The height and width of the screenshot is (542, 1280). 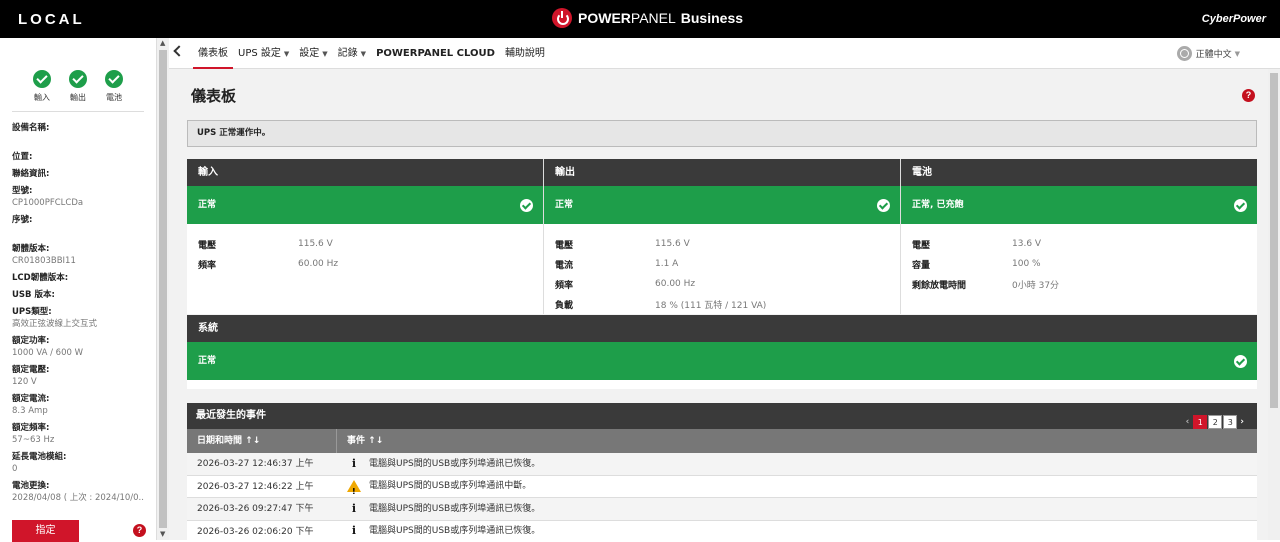 I want to click on info-icon: i, so click(x=354, y=531).